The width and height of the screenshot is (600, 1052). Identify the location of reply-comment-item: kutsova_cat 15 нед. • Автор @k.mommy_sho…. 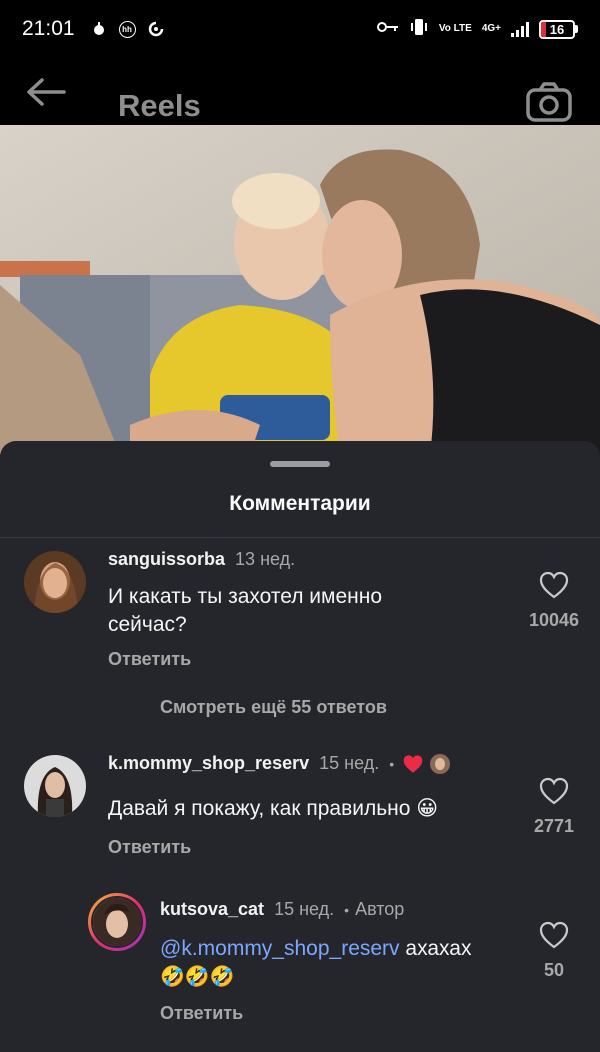
(300, 961).